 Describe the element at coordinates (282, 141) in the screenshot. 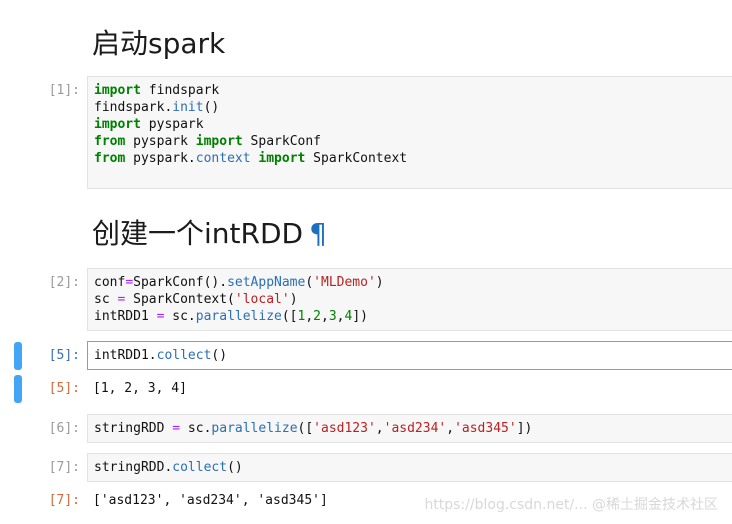

I see `code-token: SparkConf` at that location.